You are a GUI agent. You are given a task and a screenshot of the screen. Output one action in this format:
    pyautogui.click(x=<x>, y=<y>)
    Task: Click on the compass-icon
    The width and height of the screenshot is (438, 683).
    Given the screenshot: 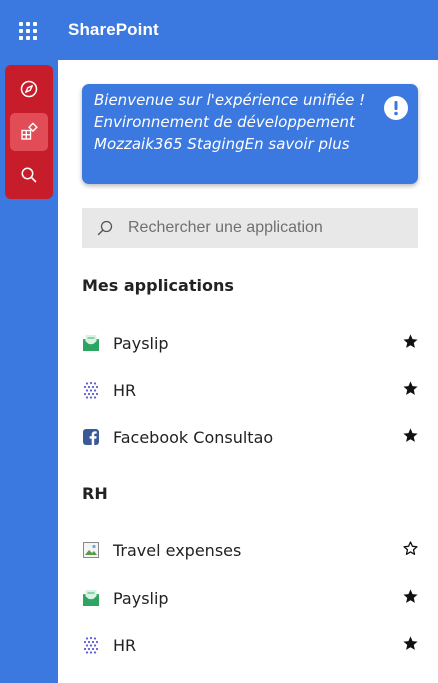 What is the action you would take?
    pyautogui.click(x=29, y=89)
    